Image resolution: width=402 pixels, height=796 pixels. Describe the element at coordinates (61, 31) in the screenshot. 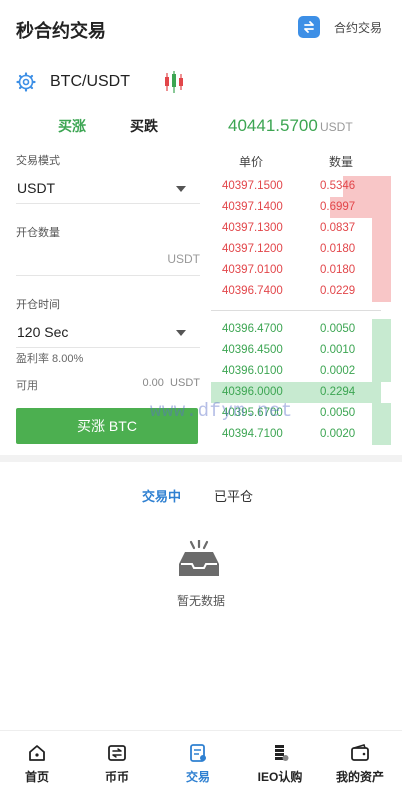

I see `page-title: 秒合约交易` at that location.